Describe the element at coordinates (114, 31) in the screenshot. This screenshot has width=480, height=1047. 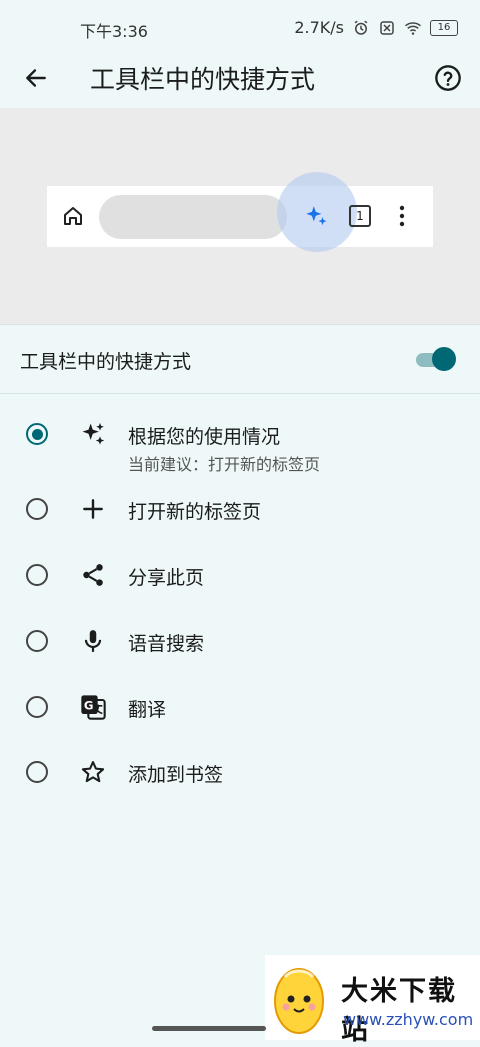
I see `status-time: 下午3:36` at that location.